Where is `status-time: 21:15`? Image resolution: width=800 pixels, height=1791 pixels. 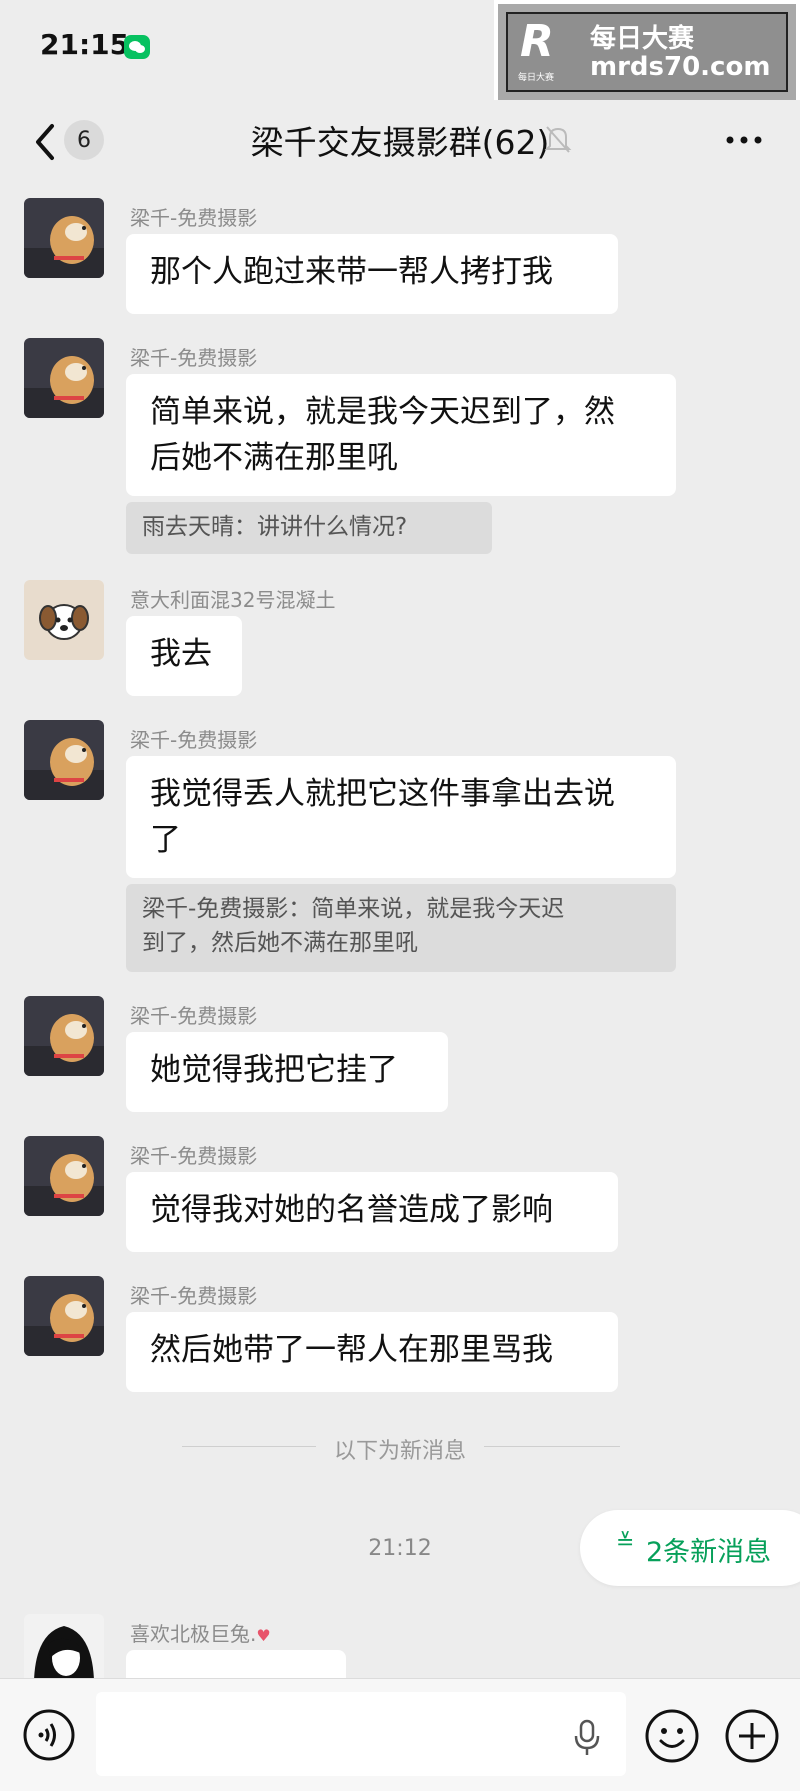
status-time: 21:15 is located at coordinates (85, 44).